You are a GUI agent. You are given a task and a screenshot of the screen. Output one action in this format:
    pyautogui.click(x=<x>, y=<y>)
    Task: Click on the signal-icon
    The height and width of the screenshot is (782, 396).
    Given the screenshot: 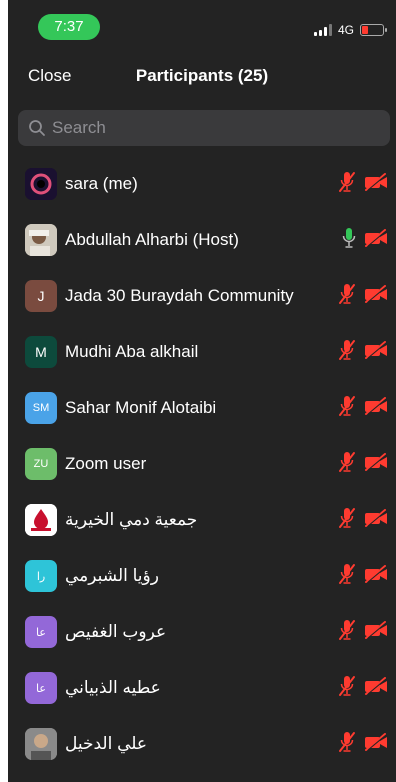 What is the action you would take?
    pyautogui.click(x=322, y=30)
    